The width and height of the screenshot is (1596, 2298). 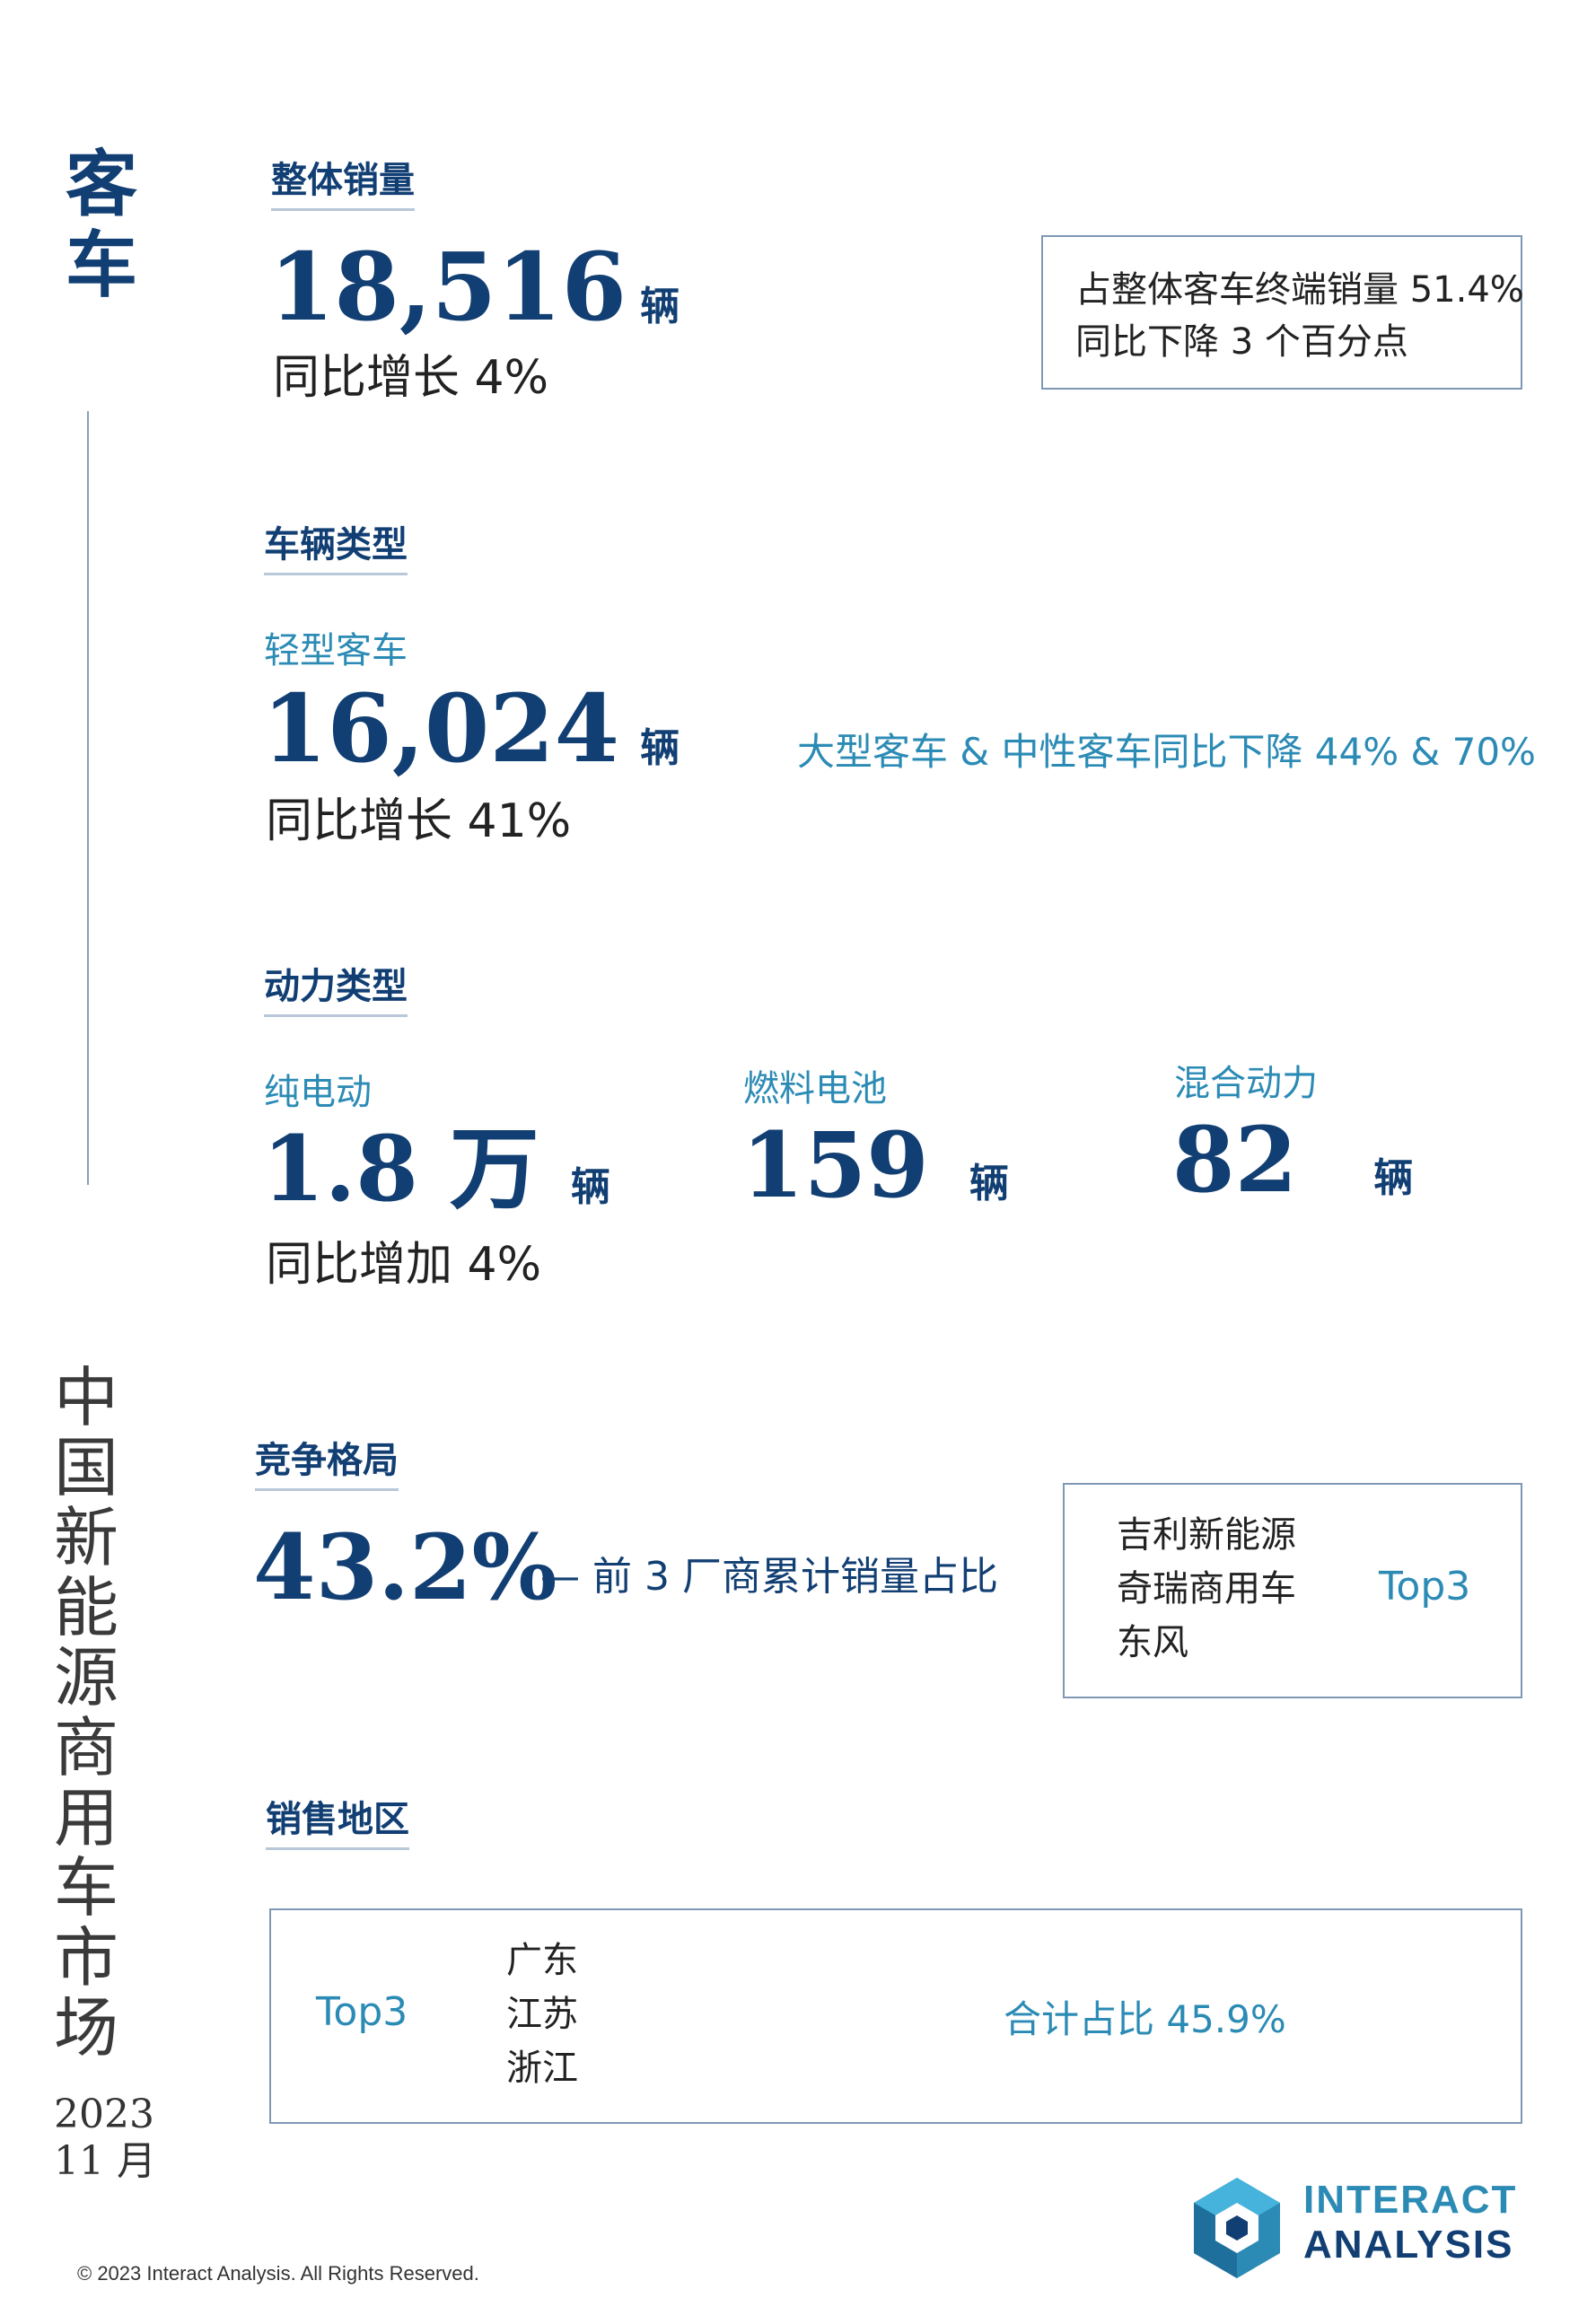 What do you see at coordinates (85, 2028) in the screenshot?
I see `side-title-char: 场` at bounding box center [85, 2028].